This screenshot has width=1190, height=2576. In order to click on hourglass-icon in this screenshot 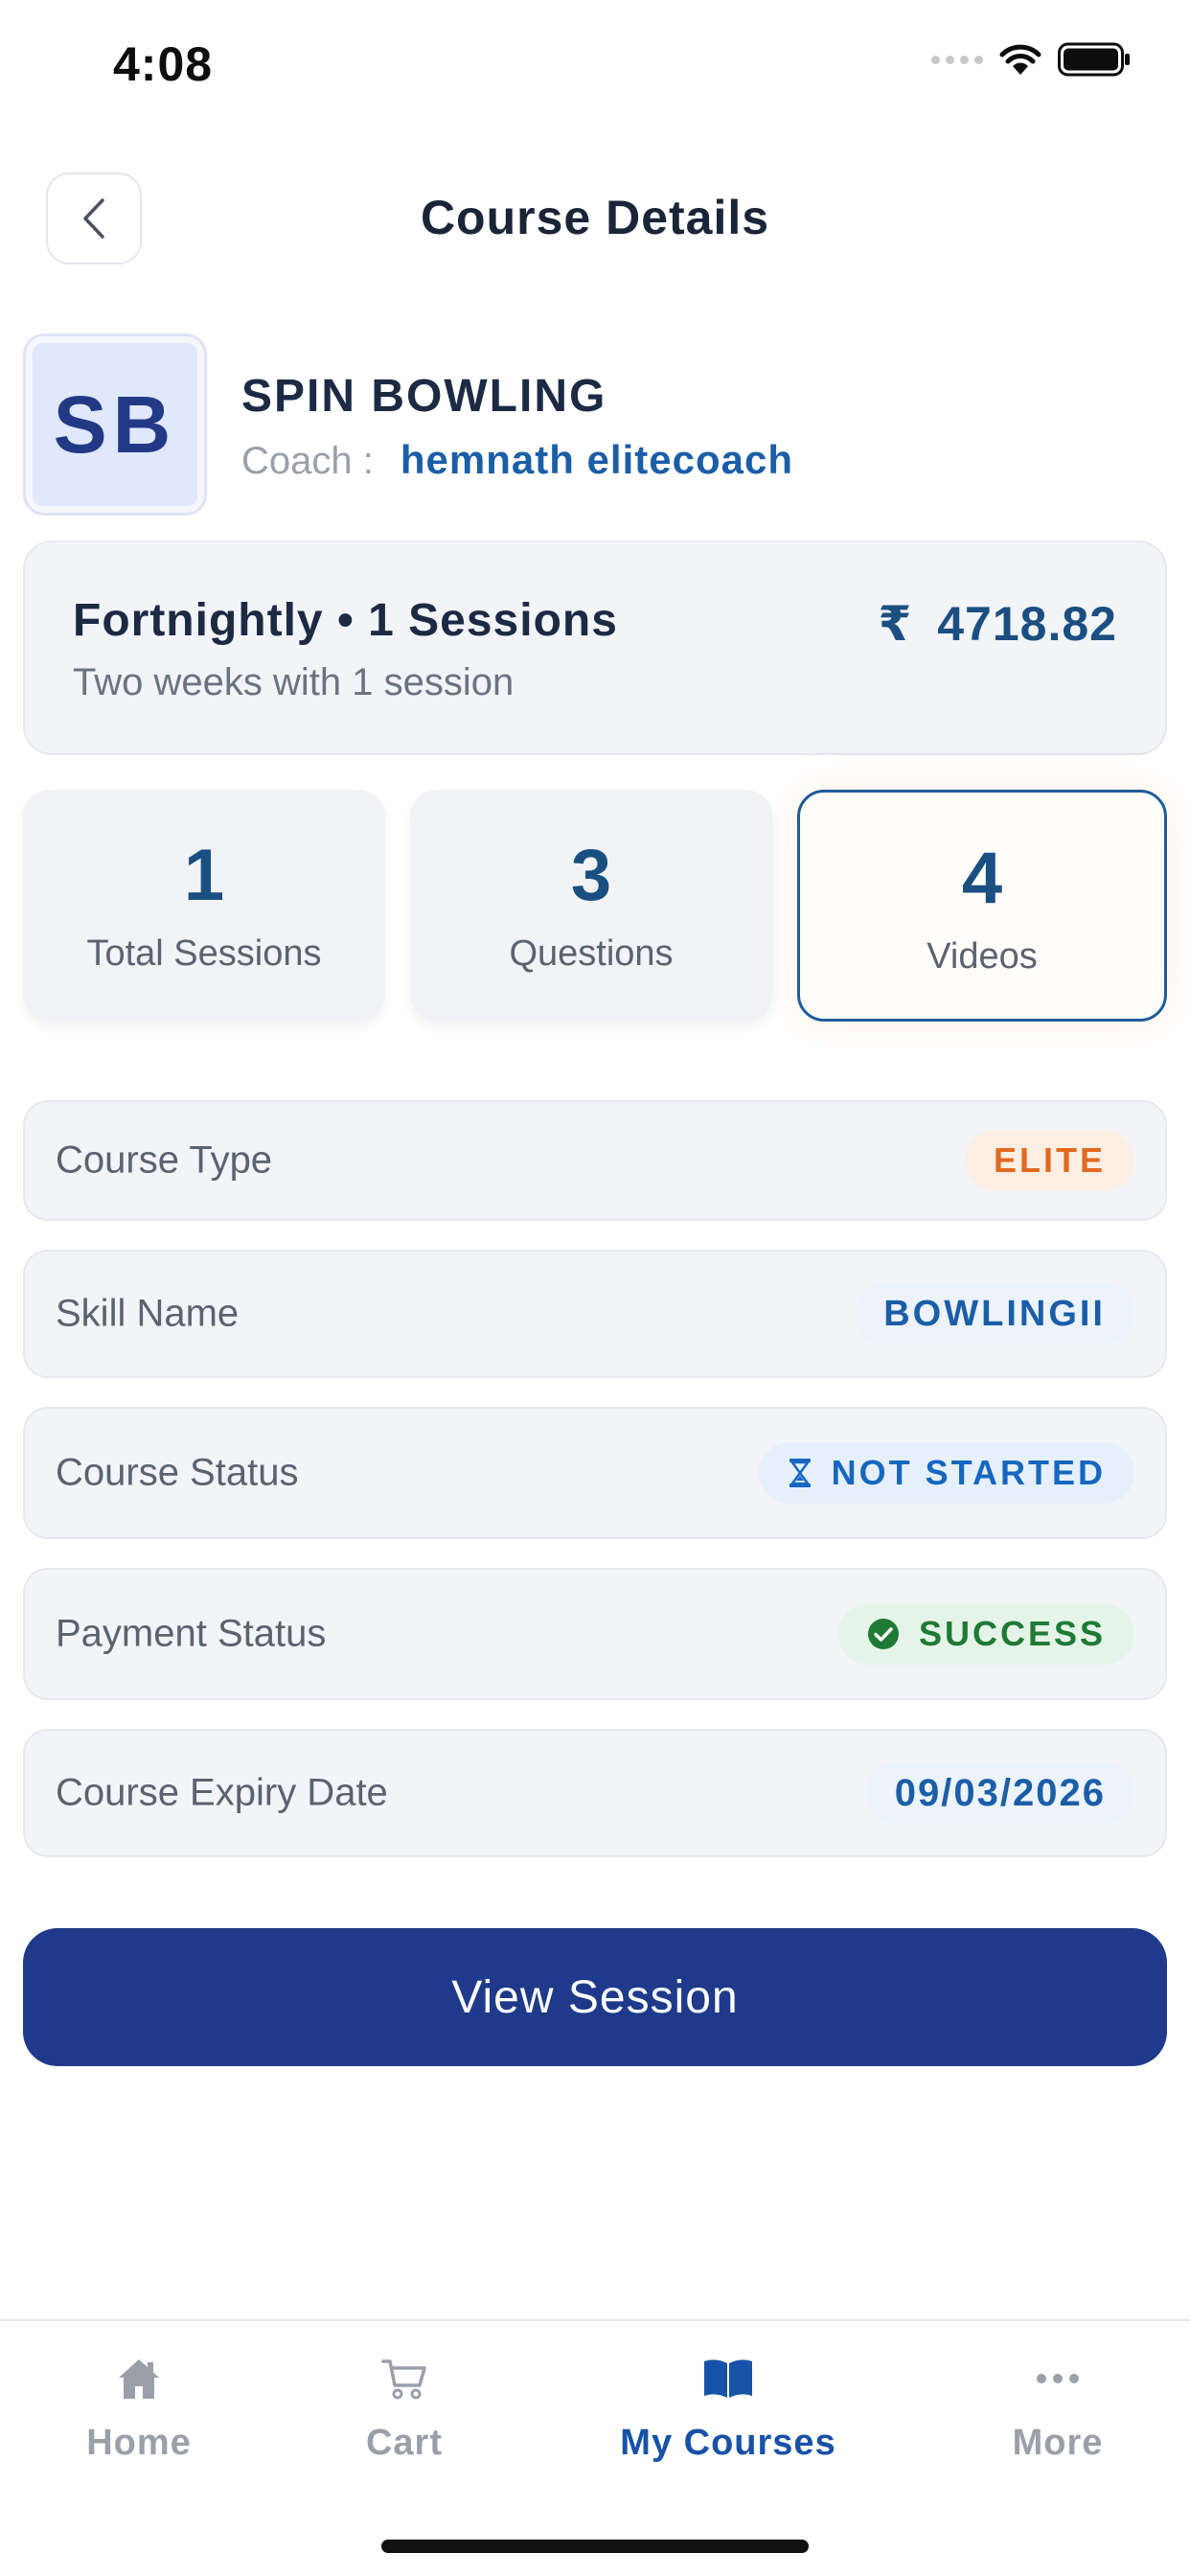, I will do `click(800, 1473)`.